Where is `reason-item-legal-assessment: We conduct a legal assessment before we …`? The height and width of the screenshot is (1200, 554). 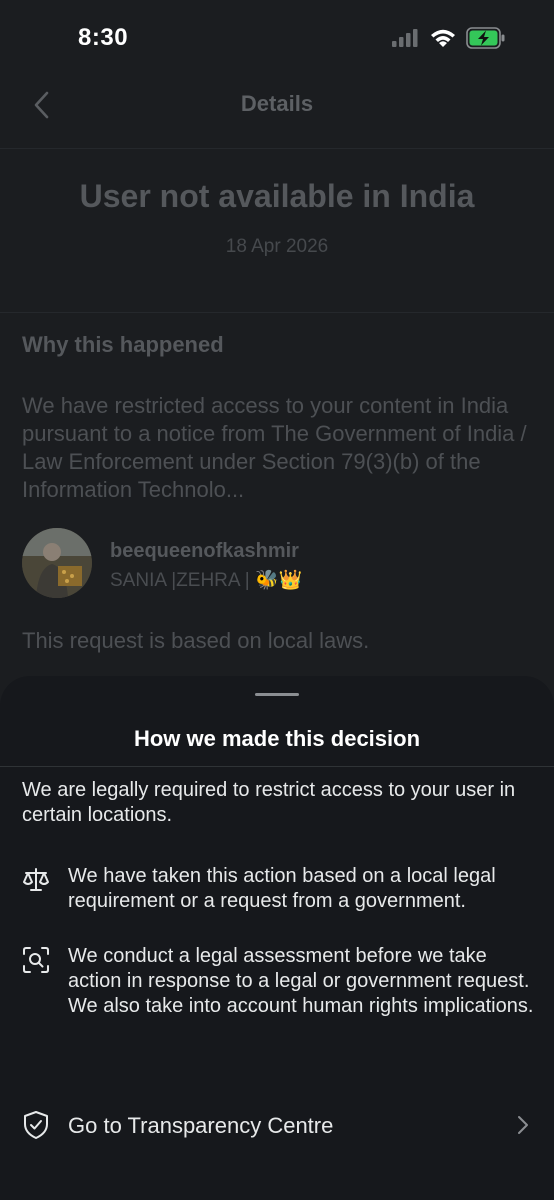 reason-item-legal-assessment: We conduct a legal assessment before we … is located at coordinates (278, 996).